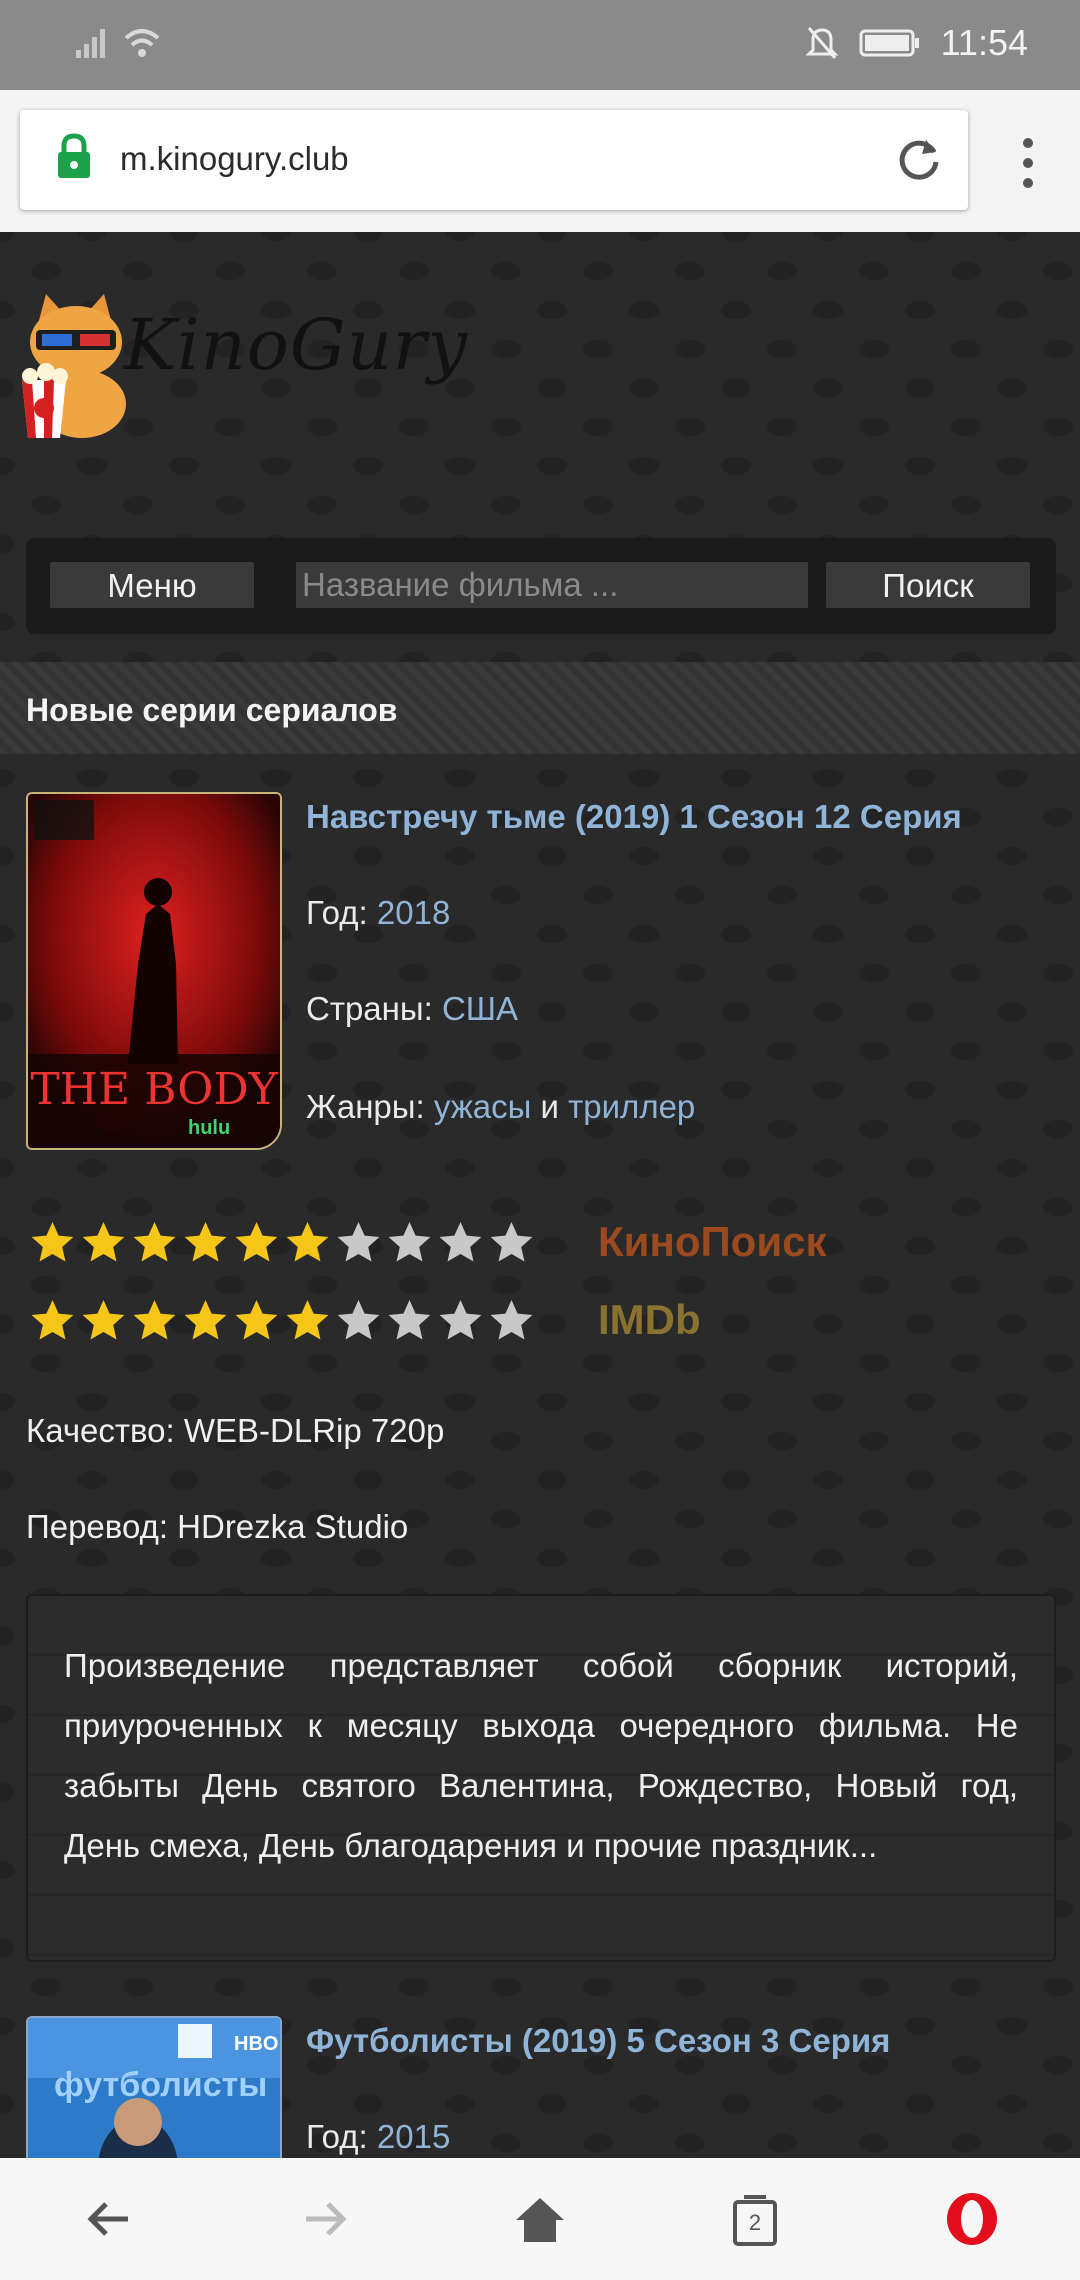 The height and width of the screenshot is (2280, 1080). Describe the element at coordinates (74, 155) in the screenshot. I see `lock-icon` at that location.